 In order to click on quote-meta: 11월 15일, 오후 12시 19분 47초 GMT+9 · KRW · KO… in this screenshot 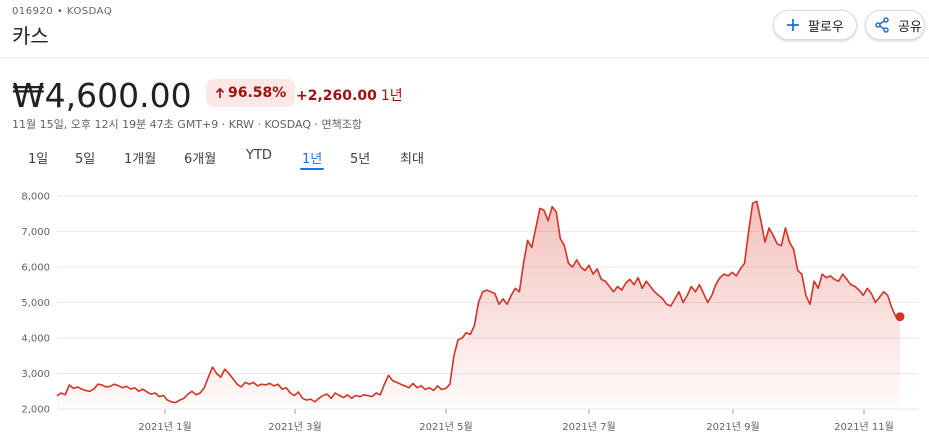, I will do `click(187, 124)`.